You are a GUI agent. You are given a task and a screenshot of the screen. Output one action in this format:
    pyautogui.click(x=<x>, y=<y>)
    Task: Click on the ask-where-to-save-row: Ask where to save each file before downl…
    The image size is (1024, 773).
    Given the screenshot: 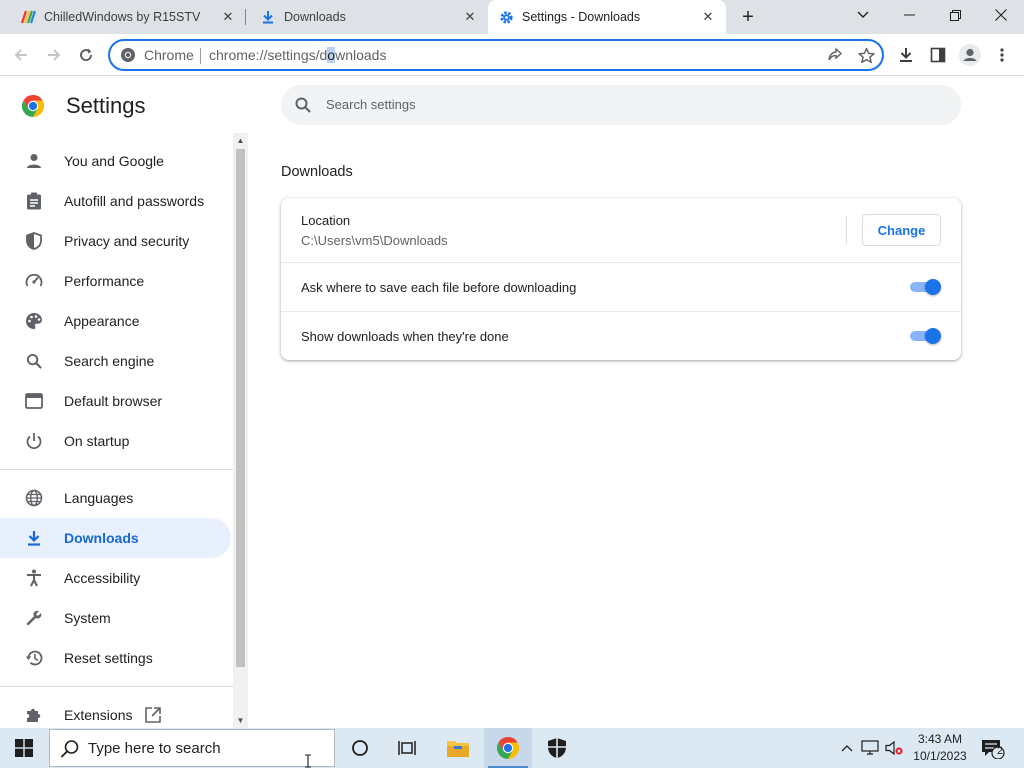 What is the action you would take?
    pyautogui.click(x=621, y=286)
    